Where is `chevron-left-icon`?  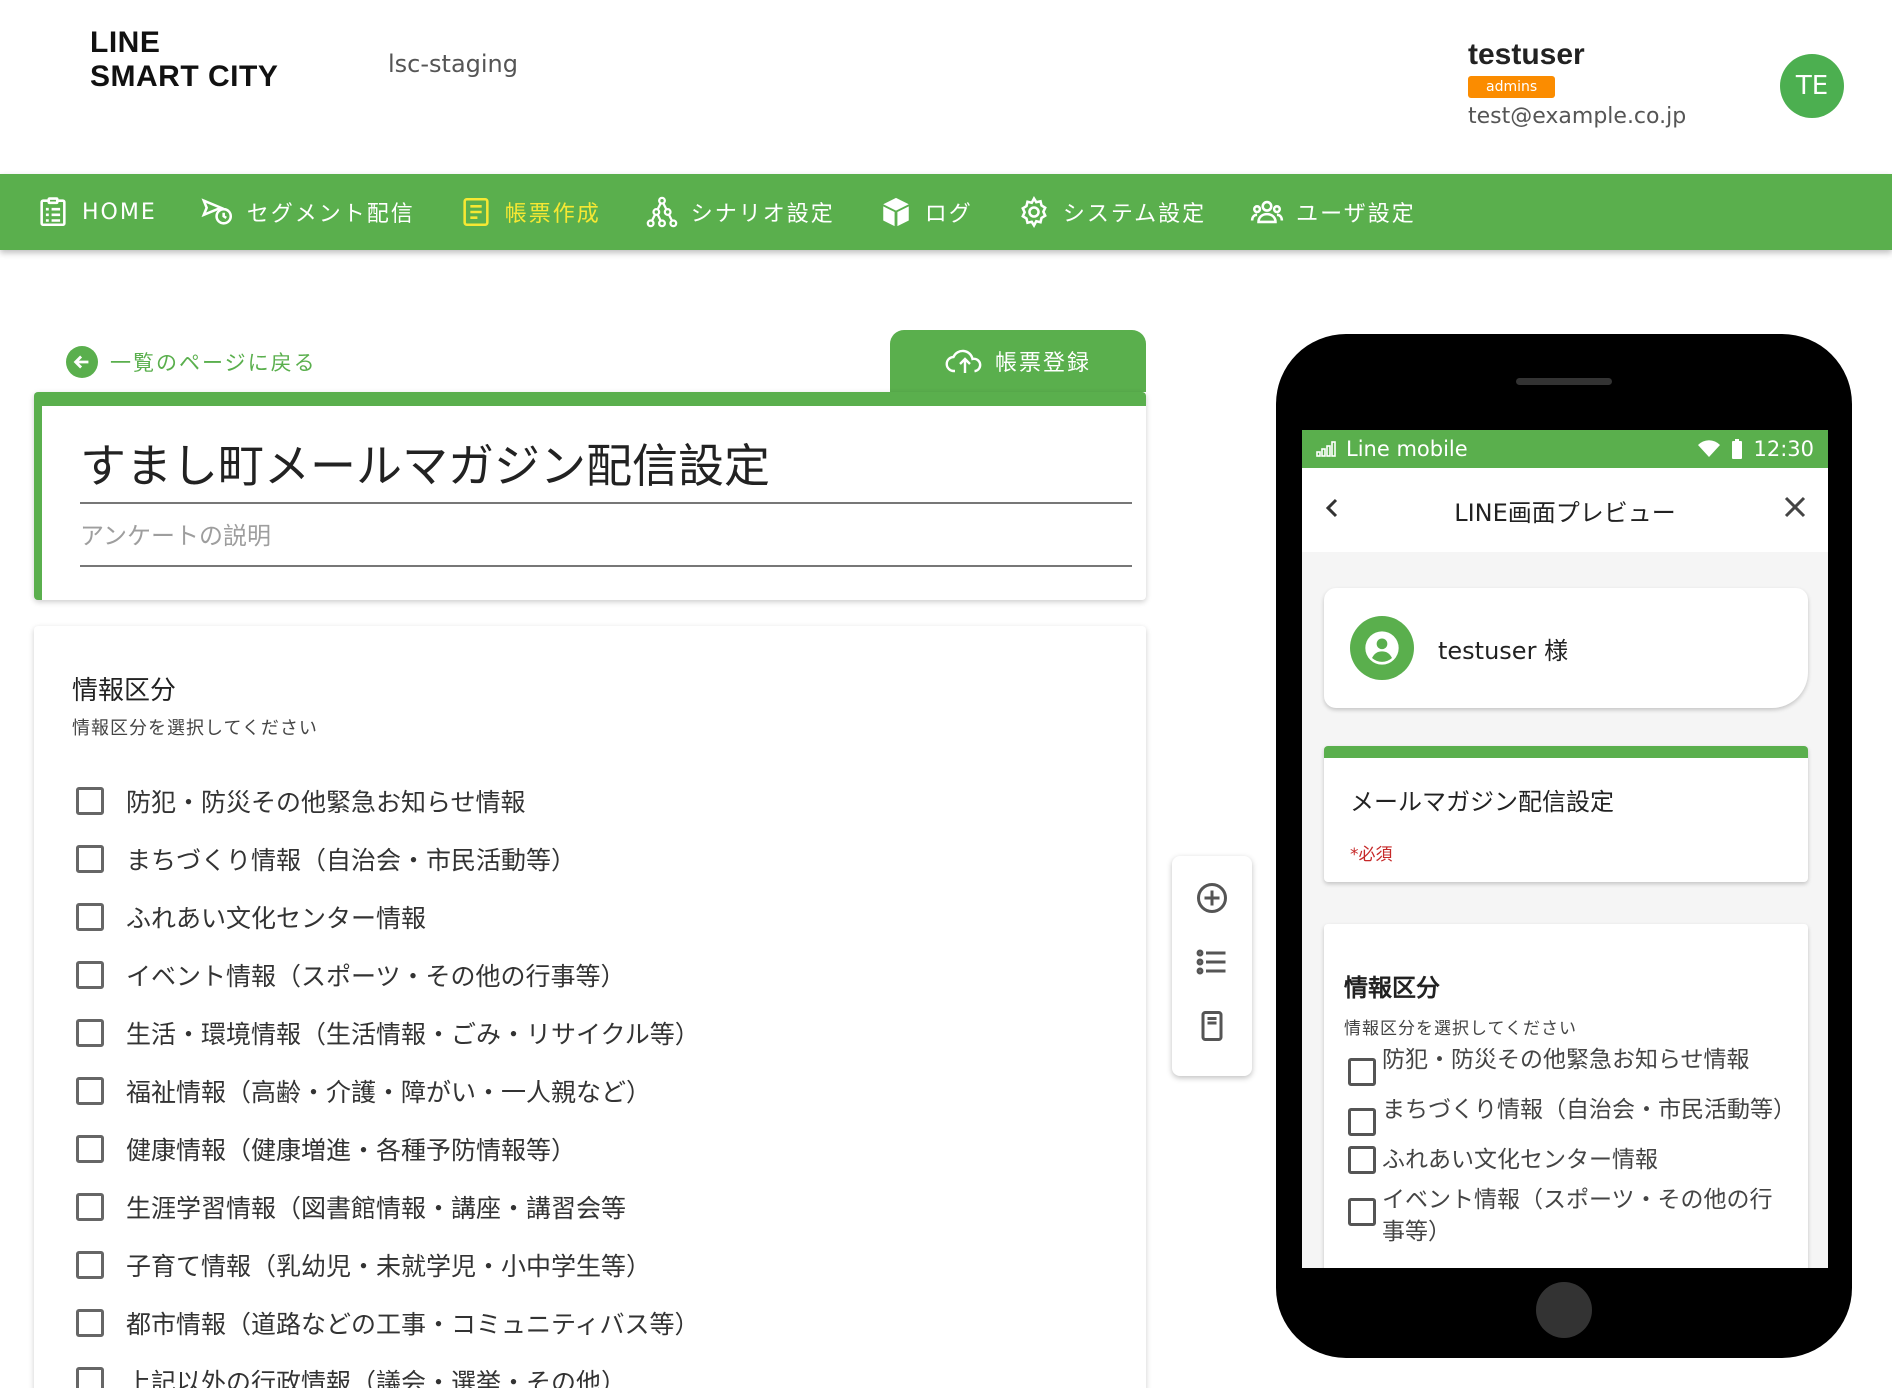
chevron-left-icon is located at coordinates (1332, 511).